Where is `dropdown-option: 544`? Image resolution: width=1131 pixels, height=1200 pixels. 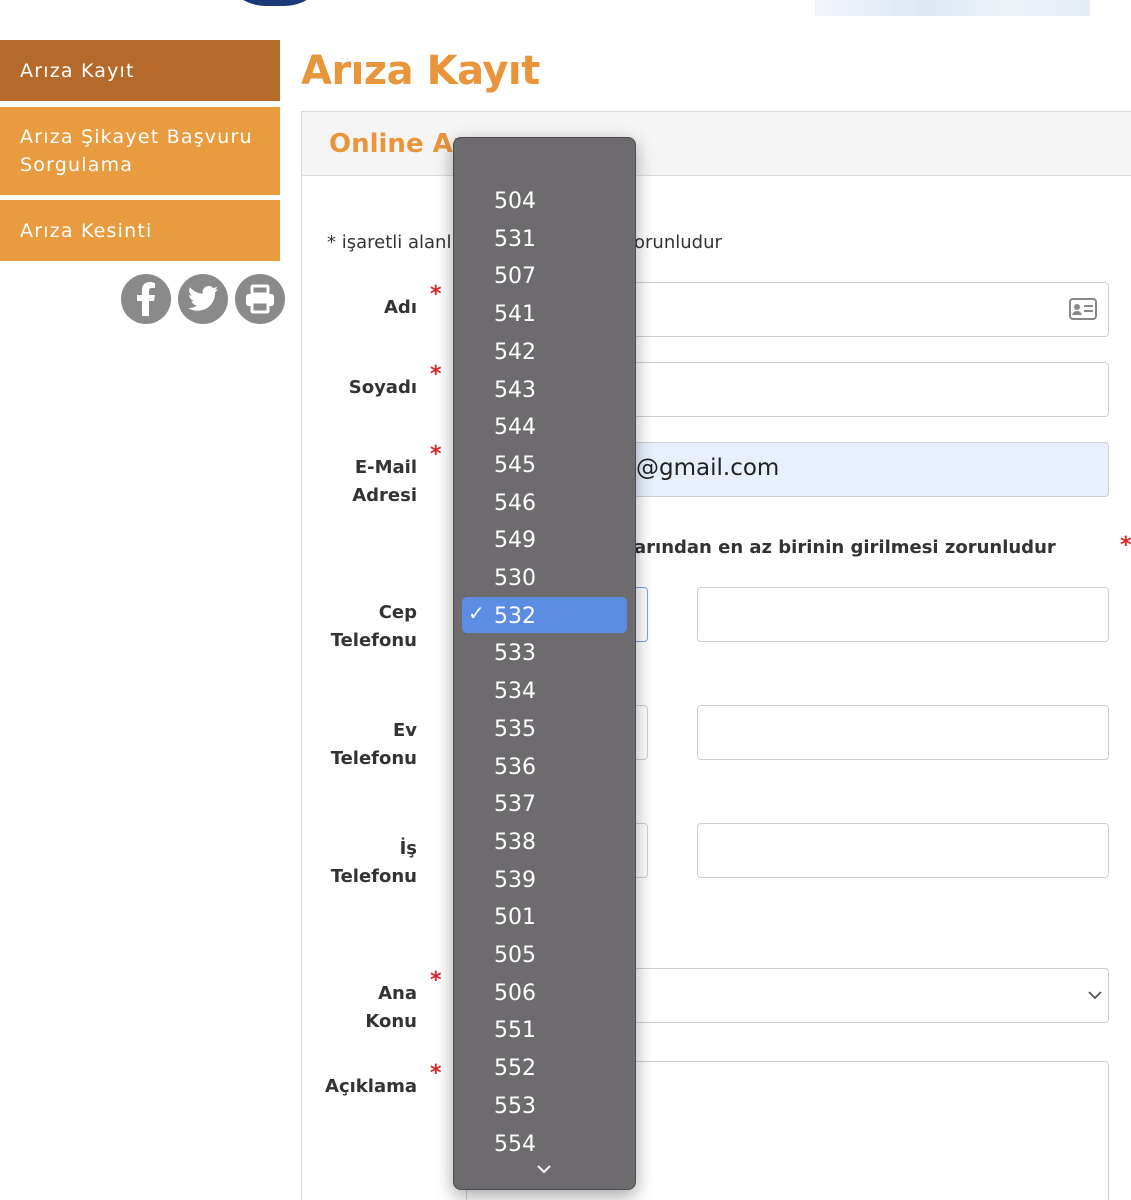
dropdown-option: 544 is located at coordinates (515, 428).